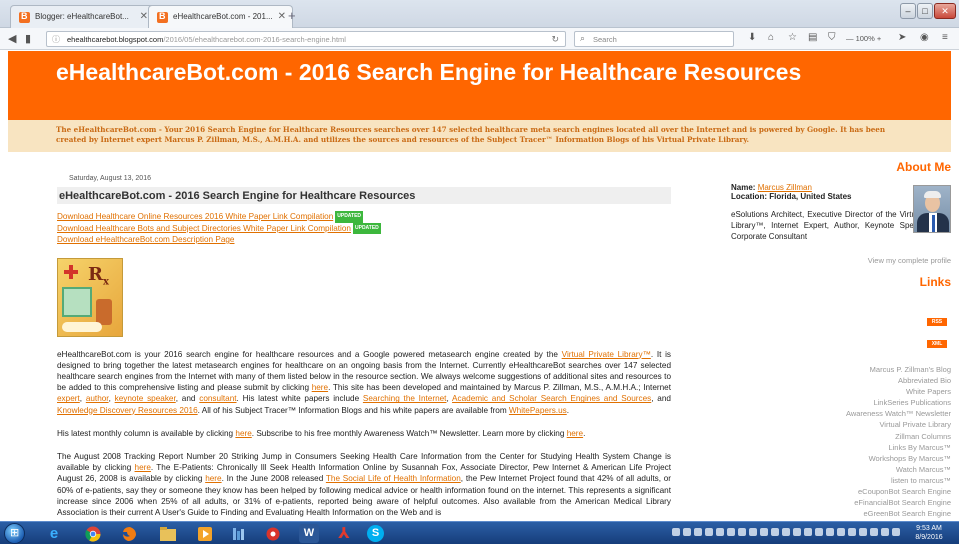 Image resolution: width=959 pixels, height=544 pixels. I want to click on sidebar-link: Marcus P. Zillman's Blog, so click(841, 369).